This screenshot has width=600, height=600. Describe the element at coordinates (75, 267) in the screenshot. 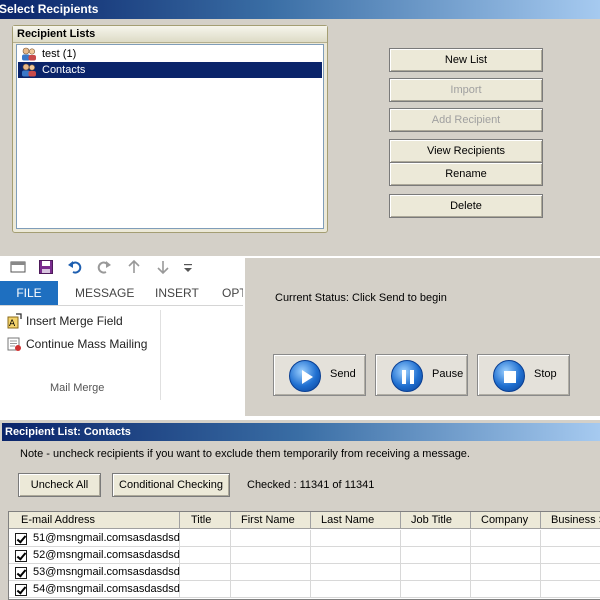

I see `undo-icon` at that location.